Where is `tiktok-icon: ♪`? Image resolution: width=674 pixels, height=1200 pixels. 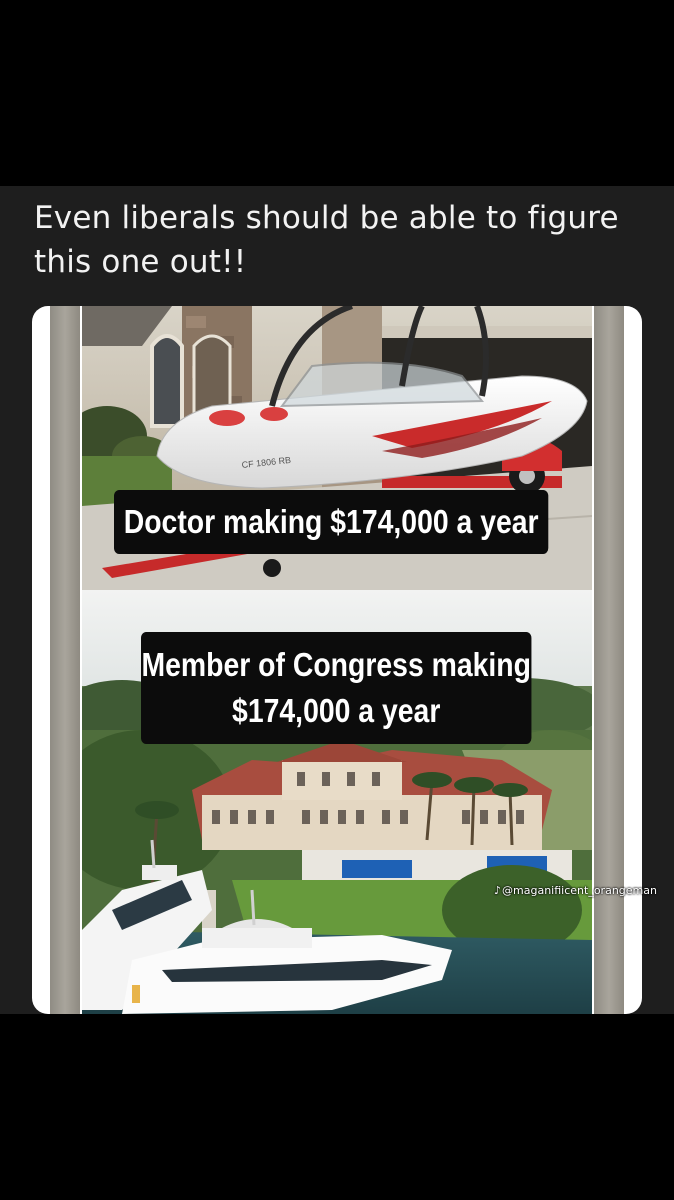
tiktok-icon: ♪ is located at coordinates (498, 890).